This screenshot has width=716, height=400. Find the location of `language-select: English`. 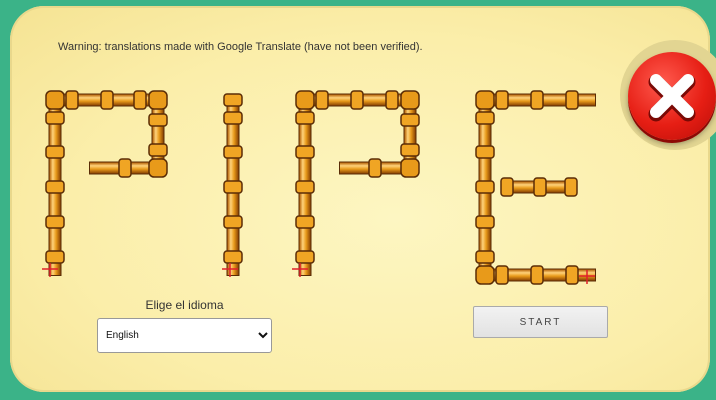

language-select: English is located at coordinates (184, 335).